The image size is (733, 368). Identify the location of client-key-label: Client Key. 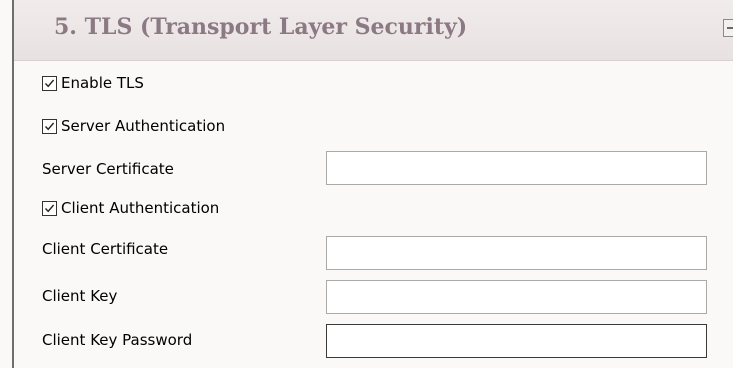
(80, 296).